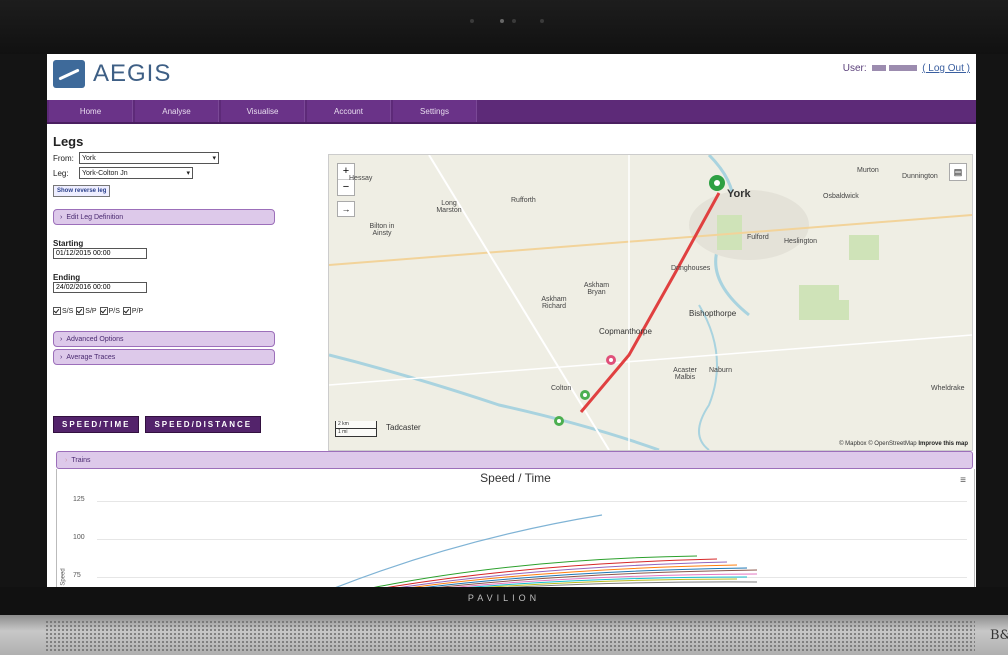 The height and width of the screenshot is (655, 1008). Describe the element at coordinates (67, 277) in the screenshot. I see `ending-label: Ending` at that location.